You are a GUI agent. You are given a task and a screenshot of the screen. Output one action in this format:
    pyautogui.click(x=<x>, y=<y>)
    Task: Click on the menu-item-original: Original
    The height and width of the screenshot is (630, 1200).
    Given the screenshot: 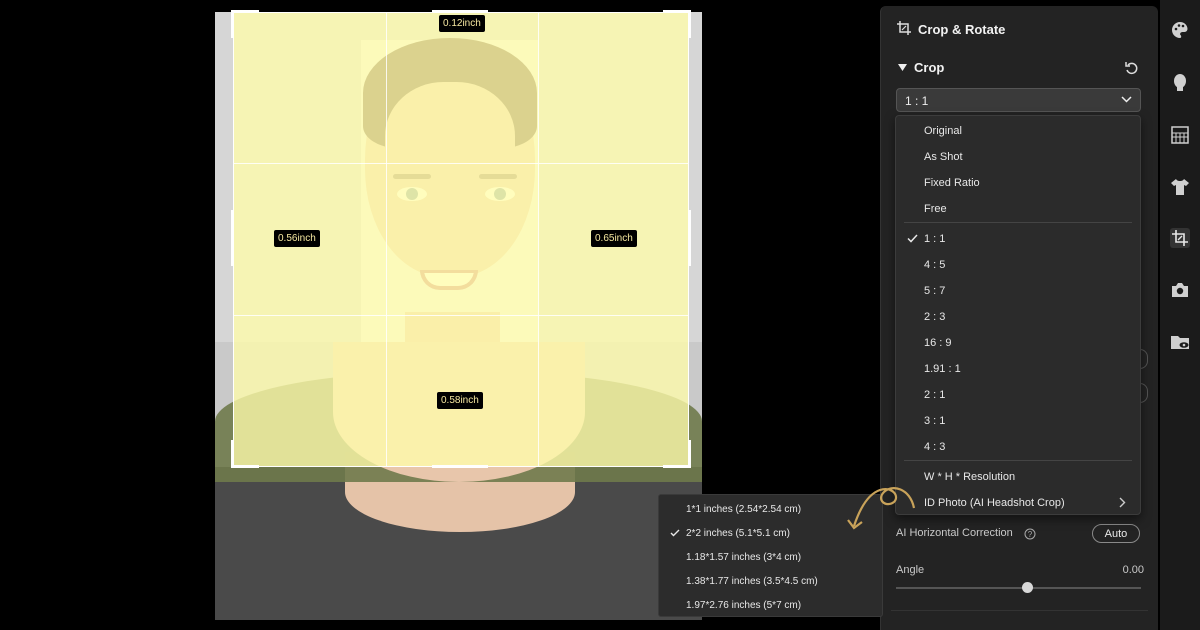 What is the action you would take?
    pyautogui.click(x=943, y=131)
    